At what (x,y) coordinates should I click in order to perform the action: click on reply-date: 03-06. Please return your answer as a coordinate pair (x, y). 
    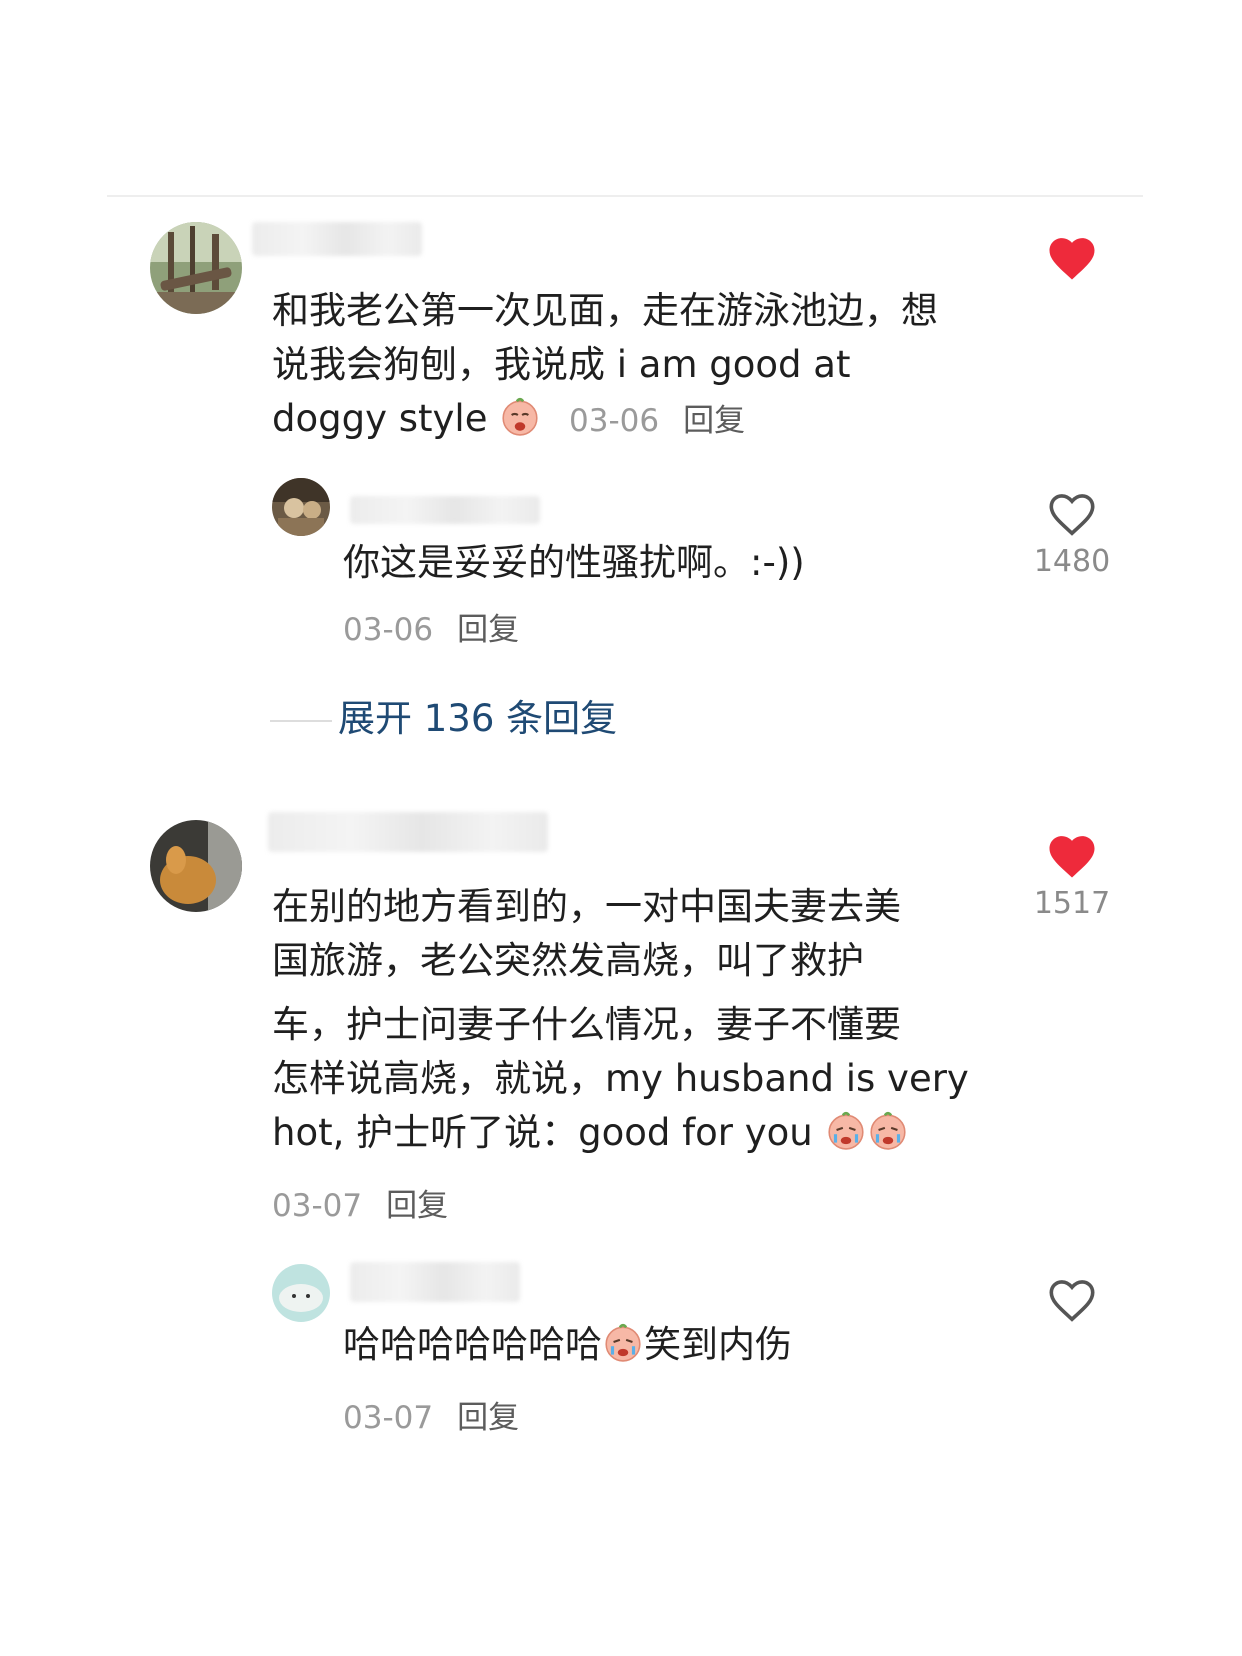
    Looking at the image, I should click on (388, 630).